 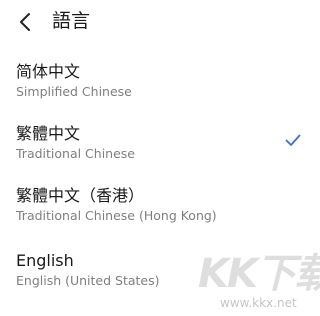 I want to click on language-description: English (United States), so click(x=88, y=280).